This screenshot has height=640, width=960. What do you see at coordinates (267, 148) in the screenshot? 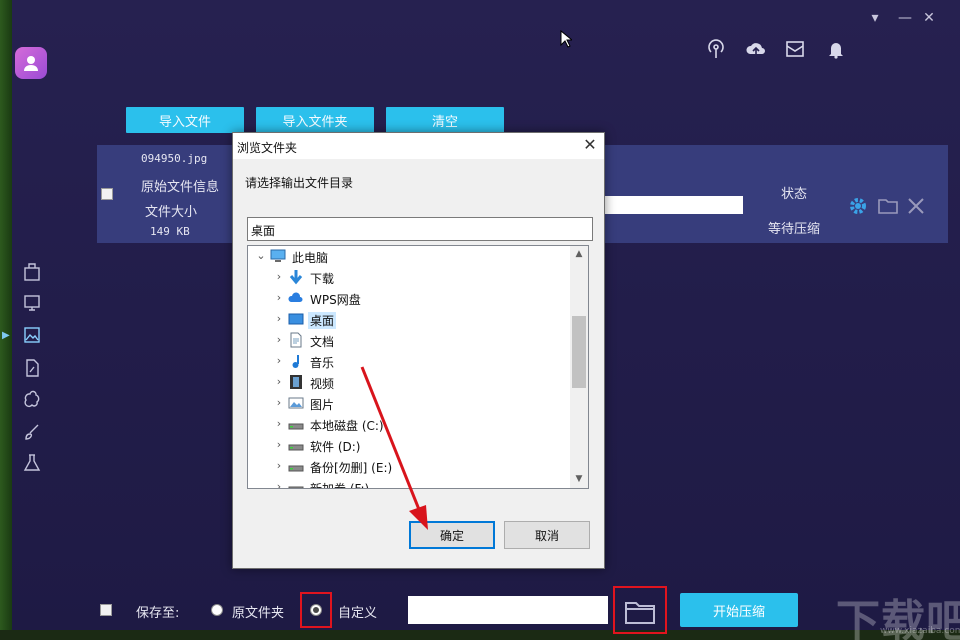
I see `dialog-title: 浏览文件夹` at bounding box center [267, 148].